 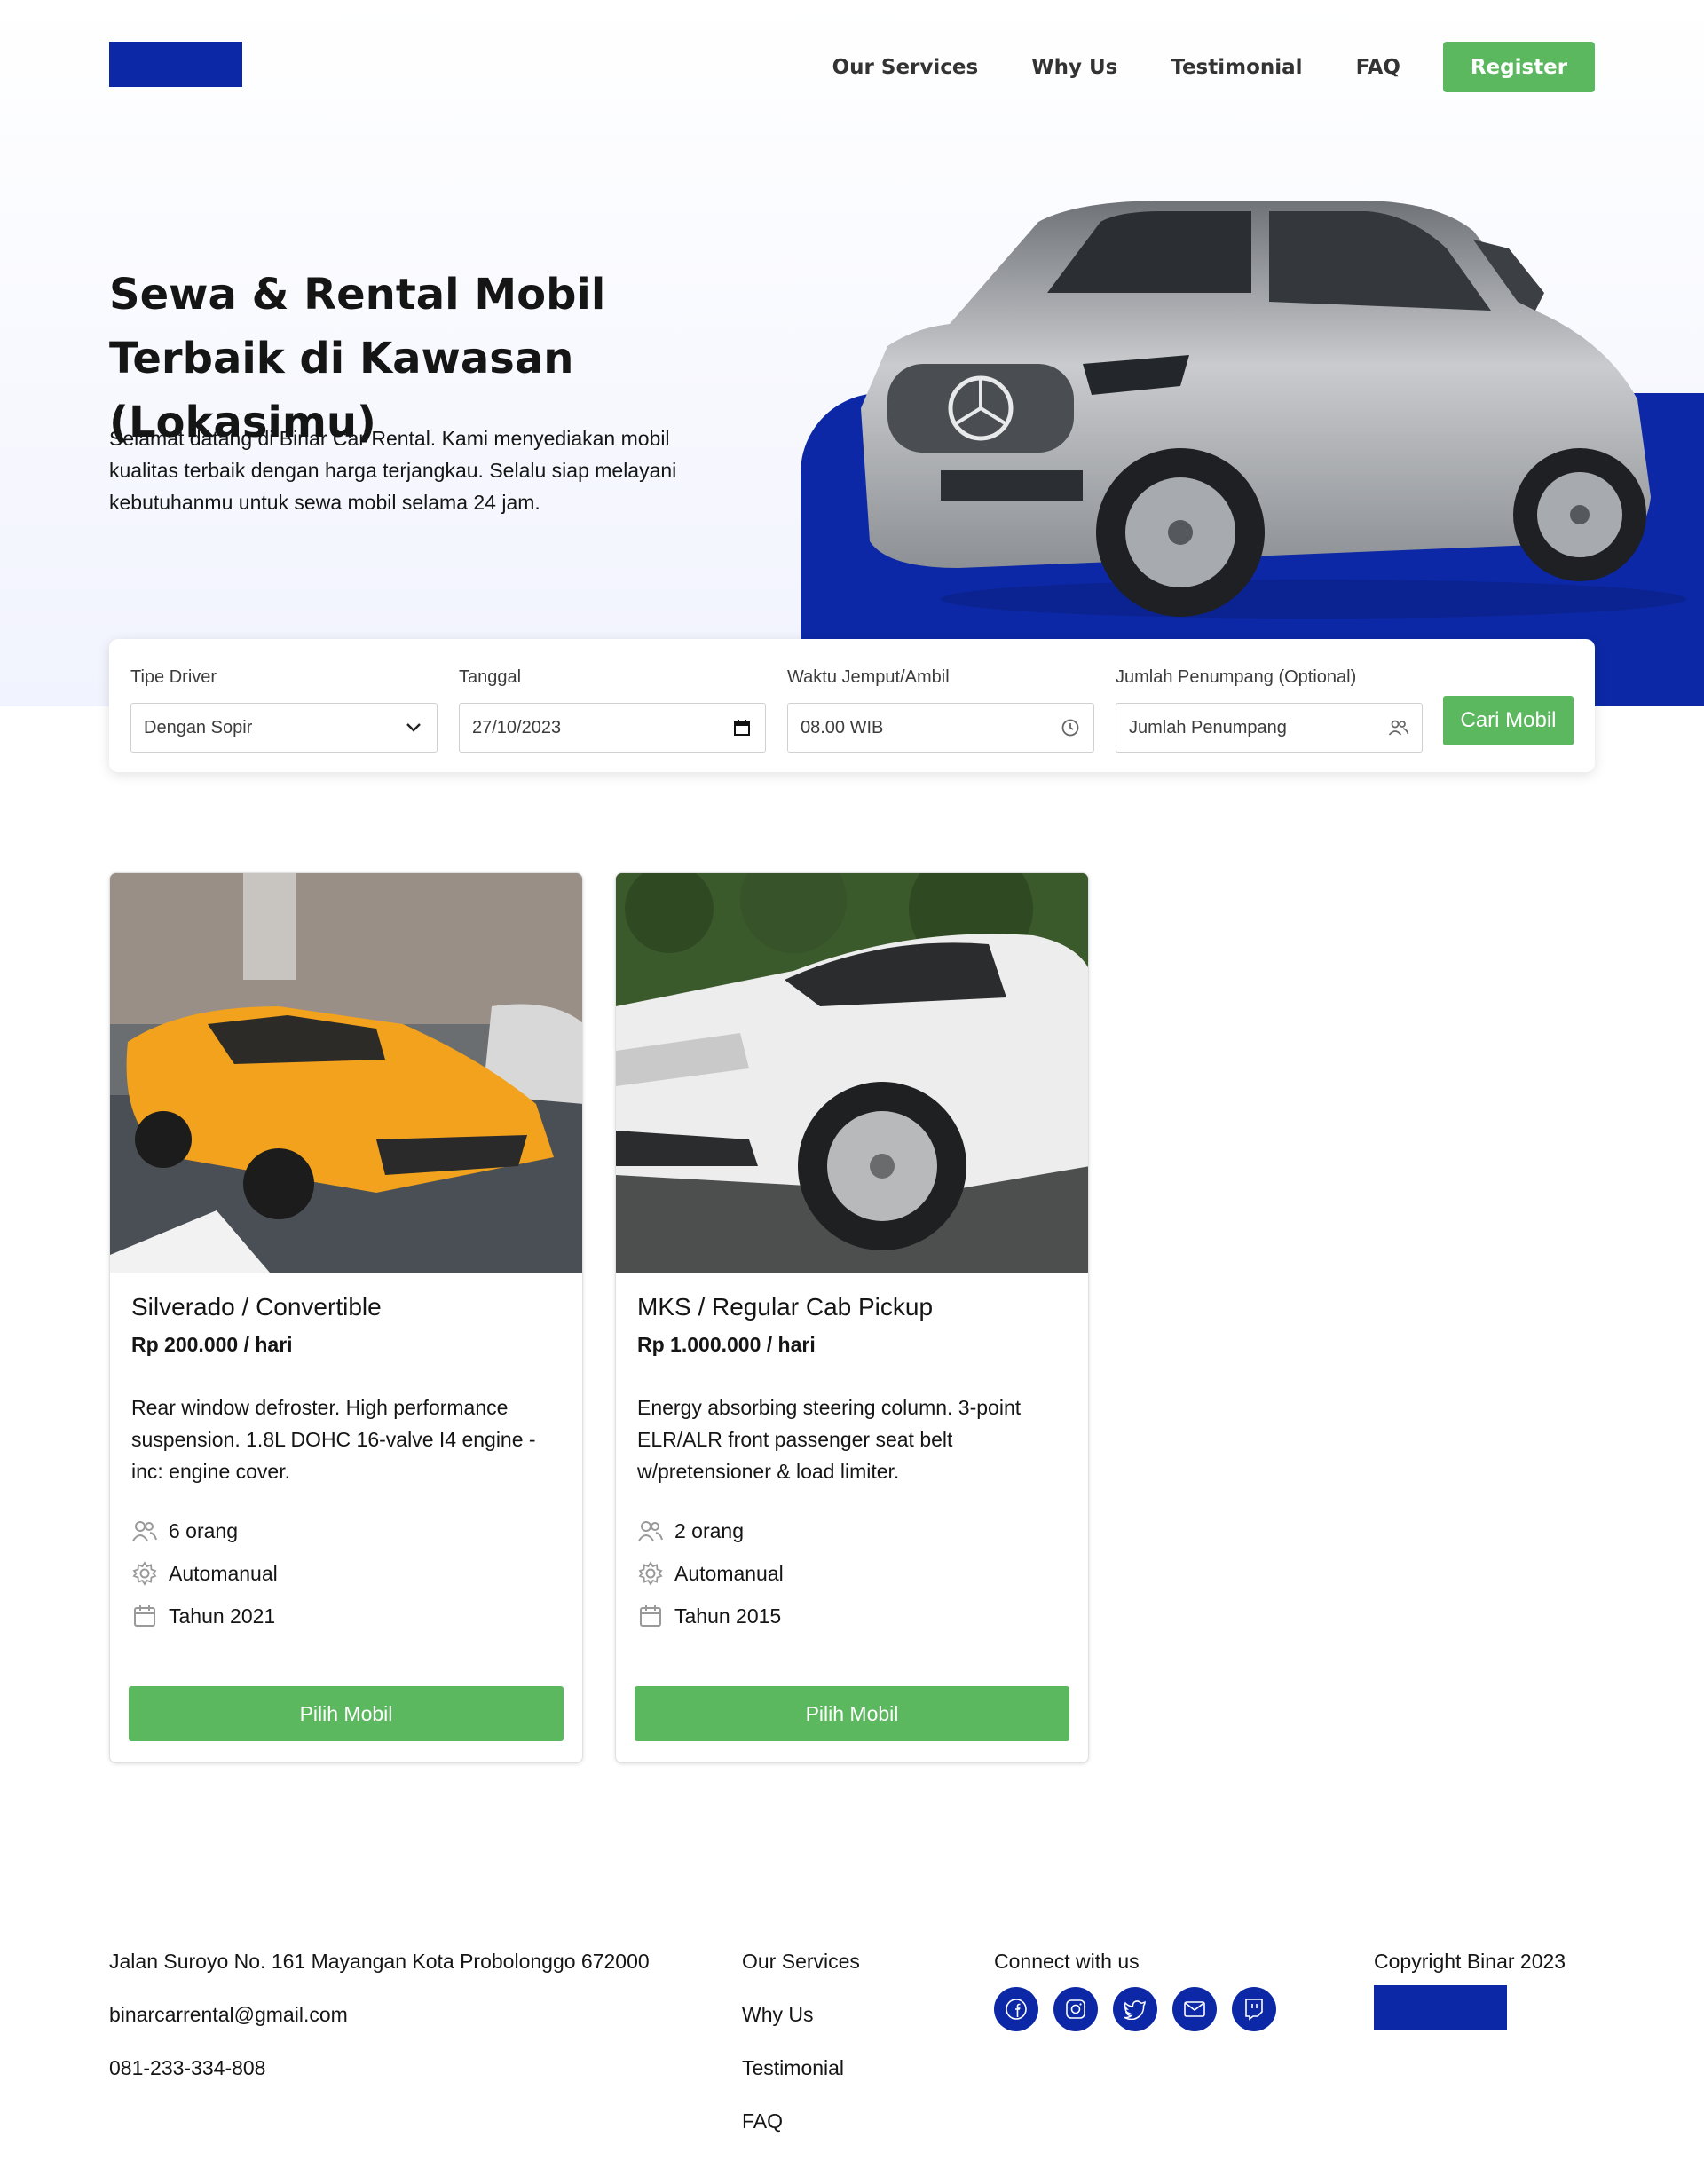 What do you see at coordinates (801, 2081) in the screenshot?
I see `footer-link-testimonial: Testimonial` at bounding box center [801, 2081].